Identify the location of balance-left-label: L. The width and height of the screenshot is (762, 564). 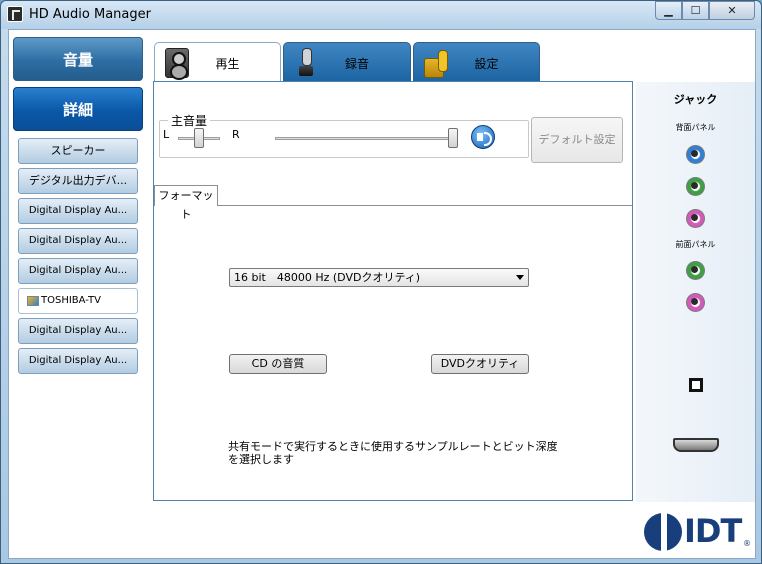
(166, 134).